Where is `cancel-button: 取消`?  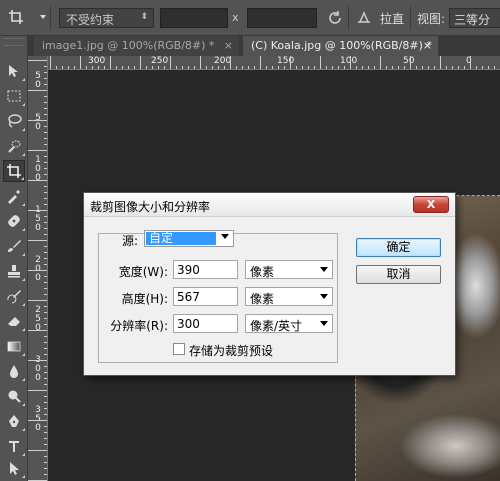 cancel-button: 取消 is located at coordinates (398, 274).